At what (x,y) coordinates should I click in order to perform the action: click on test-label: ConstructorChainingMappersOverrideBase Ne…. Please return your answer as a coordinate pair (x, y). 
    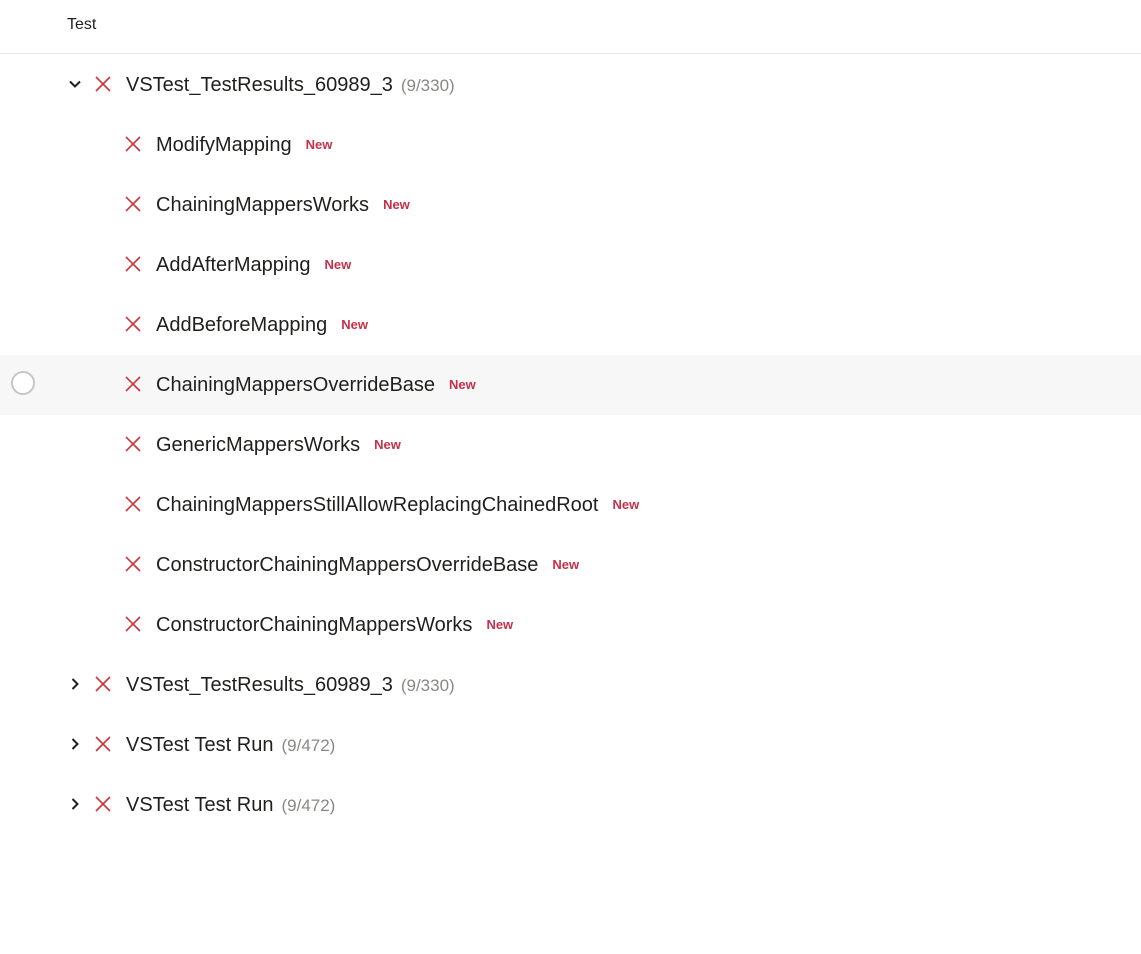
    Looking at the image, I should click on (367, 566).